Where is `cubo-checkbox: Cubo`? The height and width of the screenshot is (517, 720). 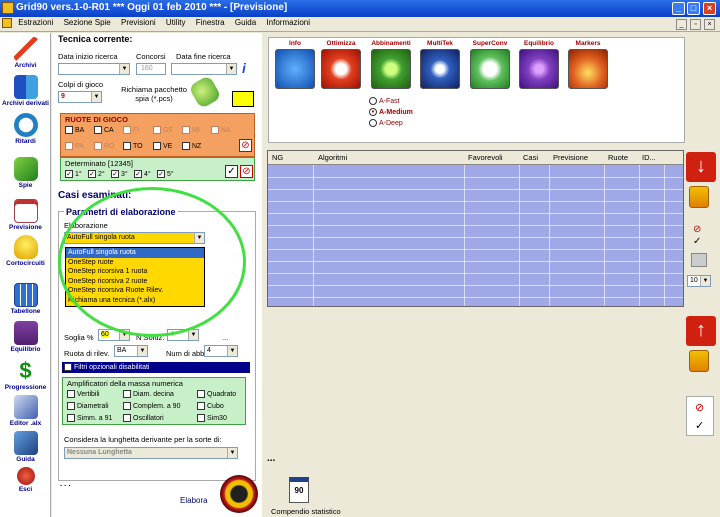
cubo-checkbox: Cubo is located at coordinates (210, 406).